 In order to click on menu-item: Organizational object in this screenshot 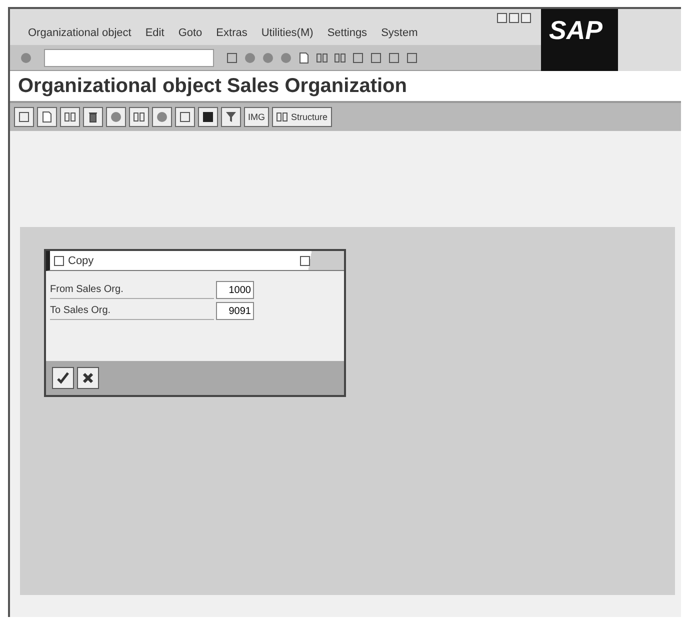, I will do `click(80, 33)`.